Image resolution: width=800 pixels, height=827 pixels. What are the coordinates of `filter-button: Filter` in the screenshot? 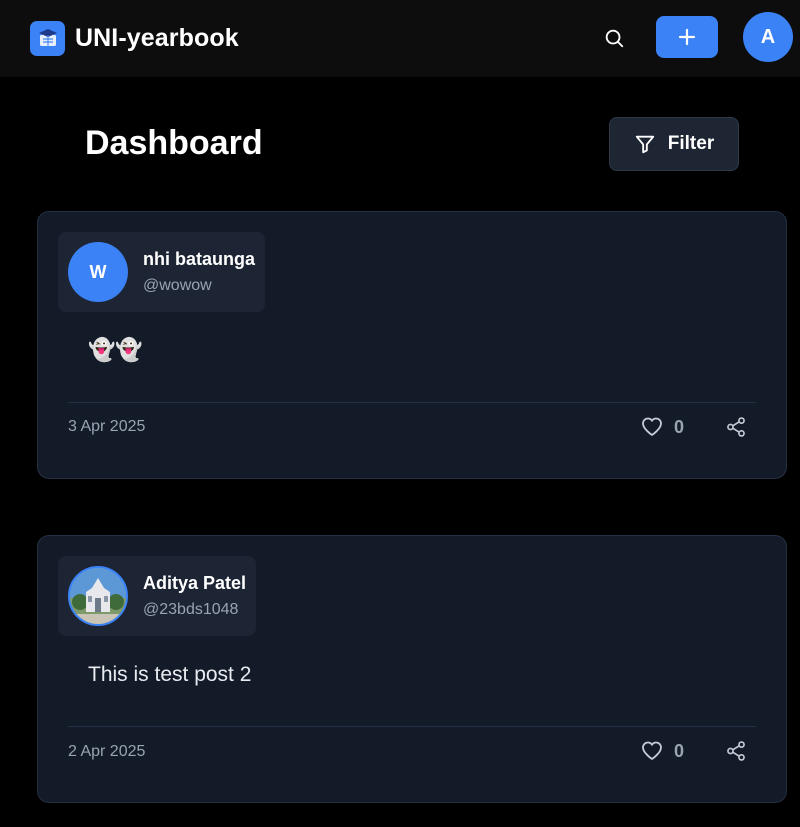 It's located at (674, 144).